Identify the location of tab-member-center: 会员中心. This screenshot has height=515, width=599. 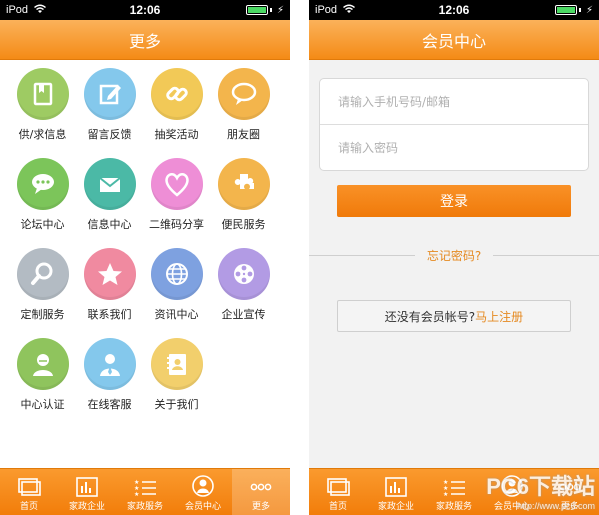
(203, 492).